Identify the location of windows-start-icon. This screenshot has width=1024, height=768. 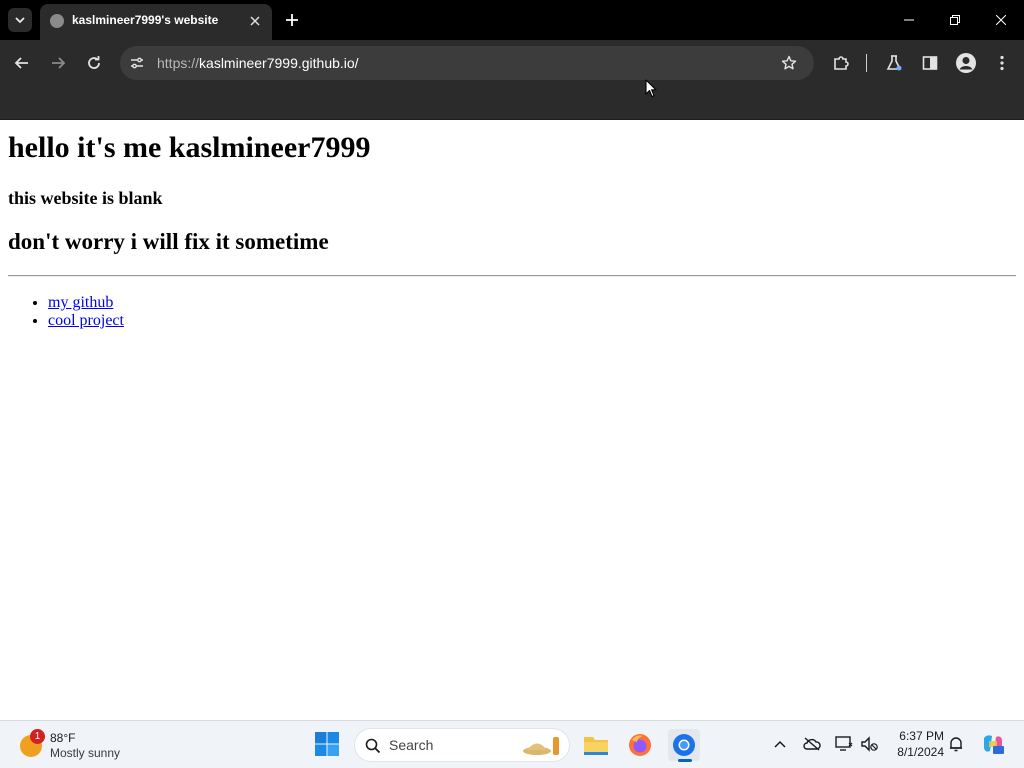
(327, 744).